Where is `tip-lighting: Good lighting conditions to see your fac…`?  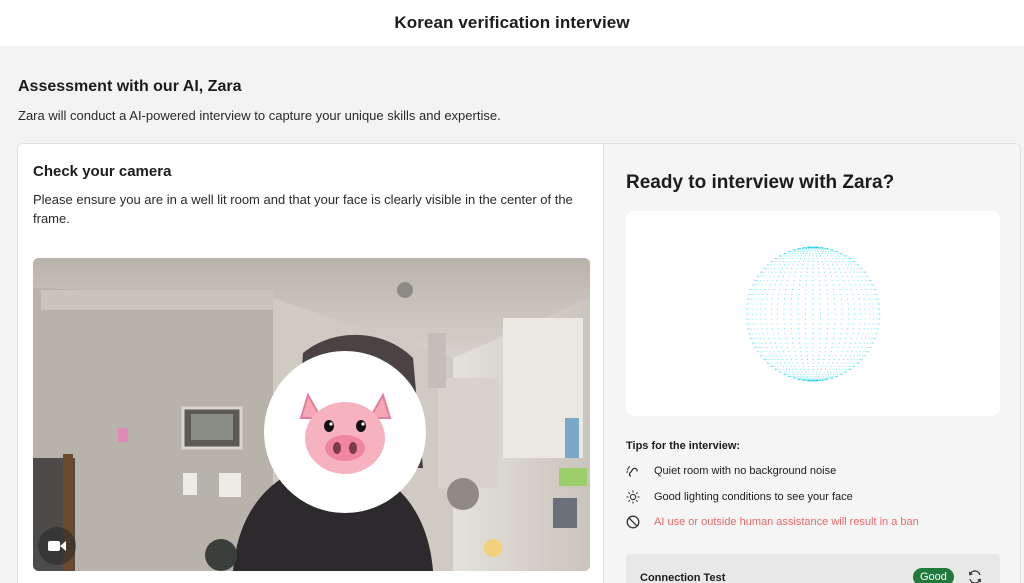
tip-lighting: Good lighting conditions to see your fac… is located at coordinates (739, 497).